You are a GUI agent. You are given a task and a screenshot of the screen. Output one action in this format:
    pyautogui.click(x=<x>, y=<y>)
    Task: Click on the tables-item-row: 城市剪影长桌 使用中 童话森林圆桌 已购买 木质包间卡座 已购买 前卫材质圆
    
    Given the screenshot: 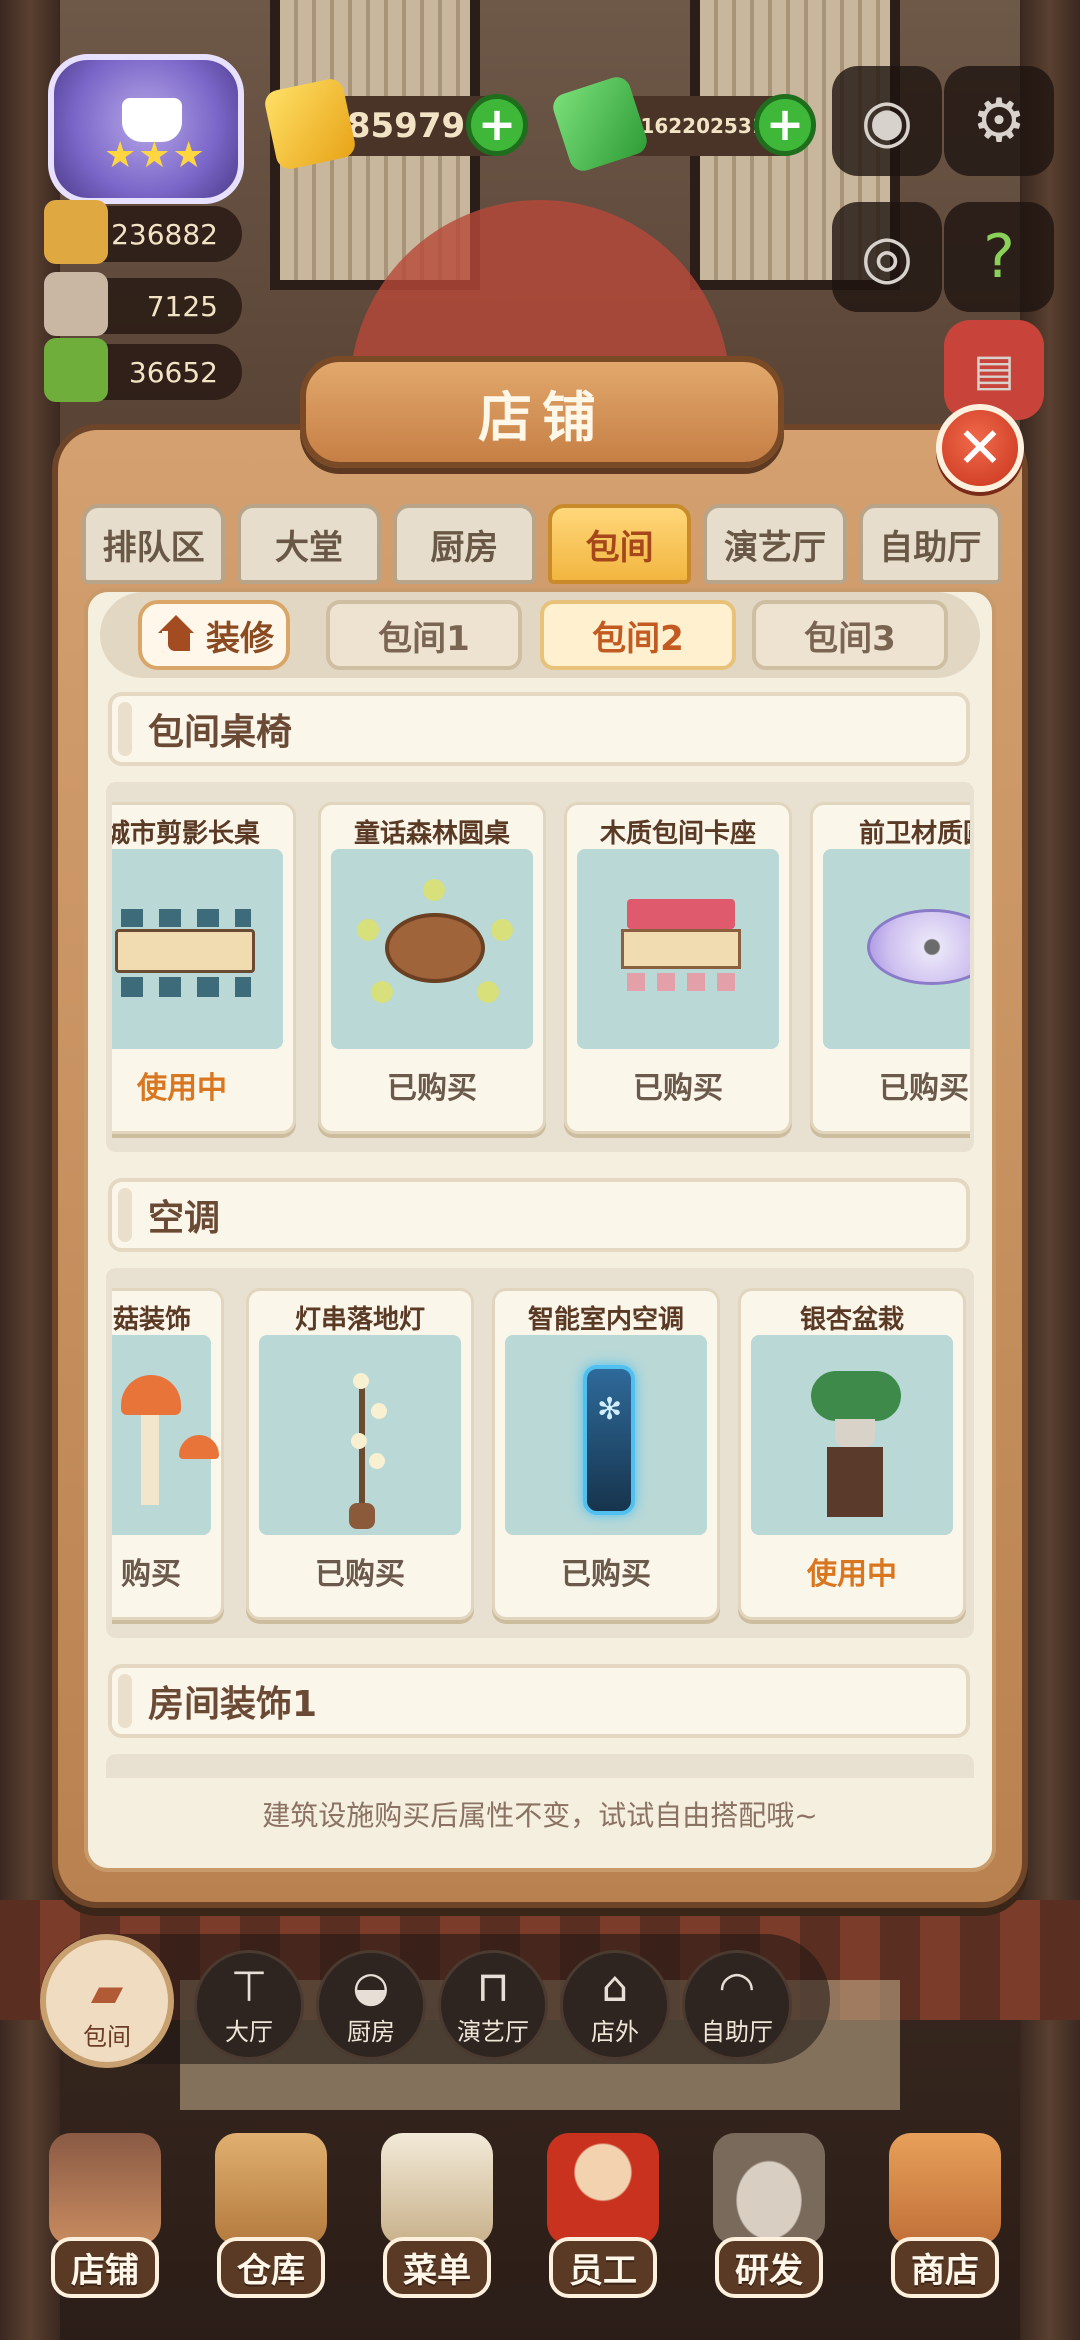 What is the action you would take?
    pyautogui.click(x=541, y=967)
    